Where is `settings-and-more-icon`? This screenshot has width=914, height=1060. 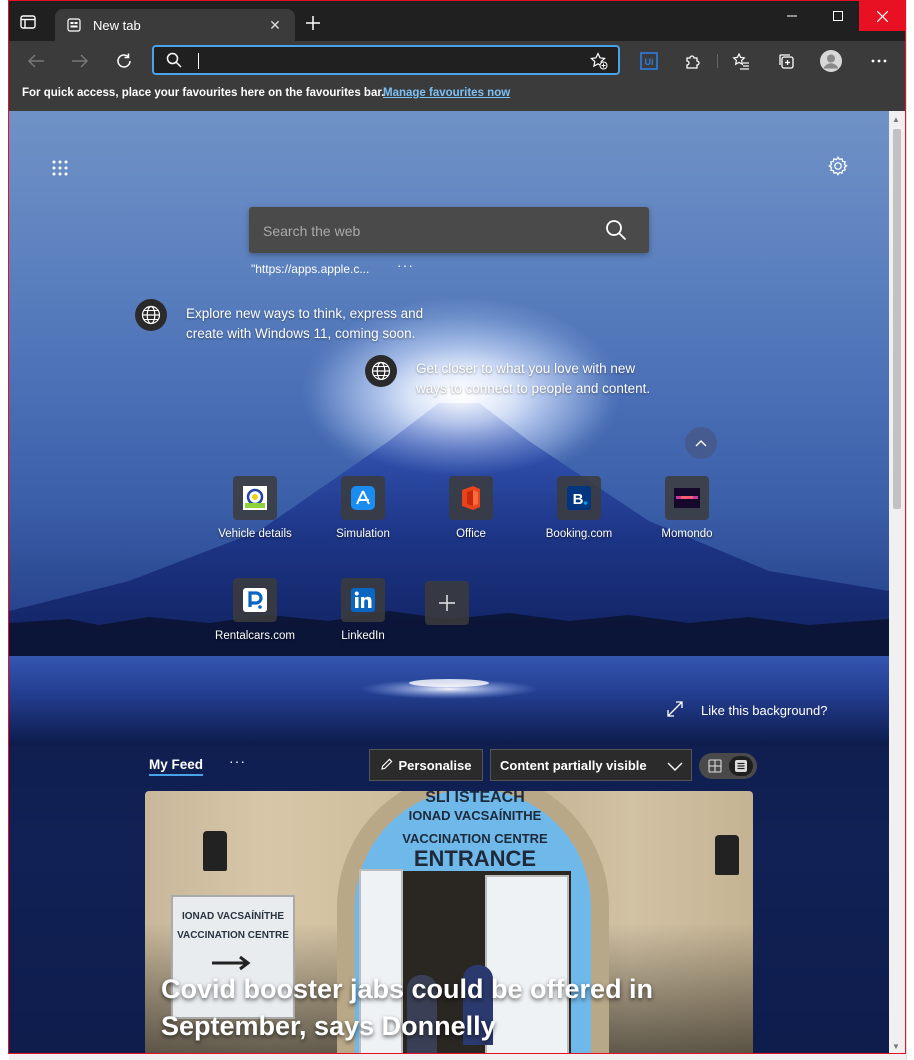
settings-and-more-icon is located at coordinates (879, 61).